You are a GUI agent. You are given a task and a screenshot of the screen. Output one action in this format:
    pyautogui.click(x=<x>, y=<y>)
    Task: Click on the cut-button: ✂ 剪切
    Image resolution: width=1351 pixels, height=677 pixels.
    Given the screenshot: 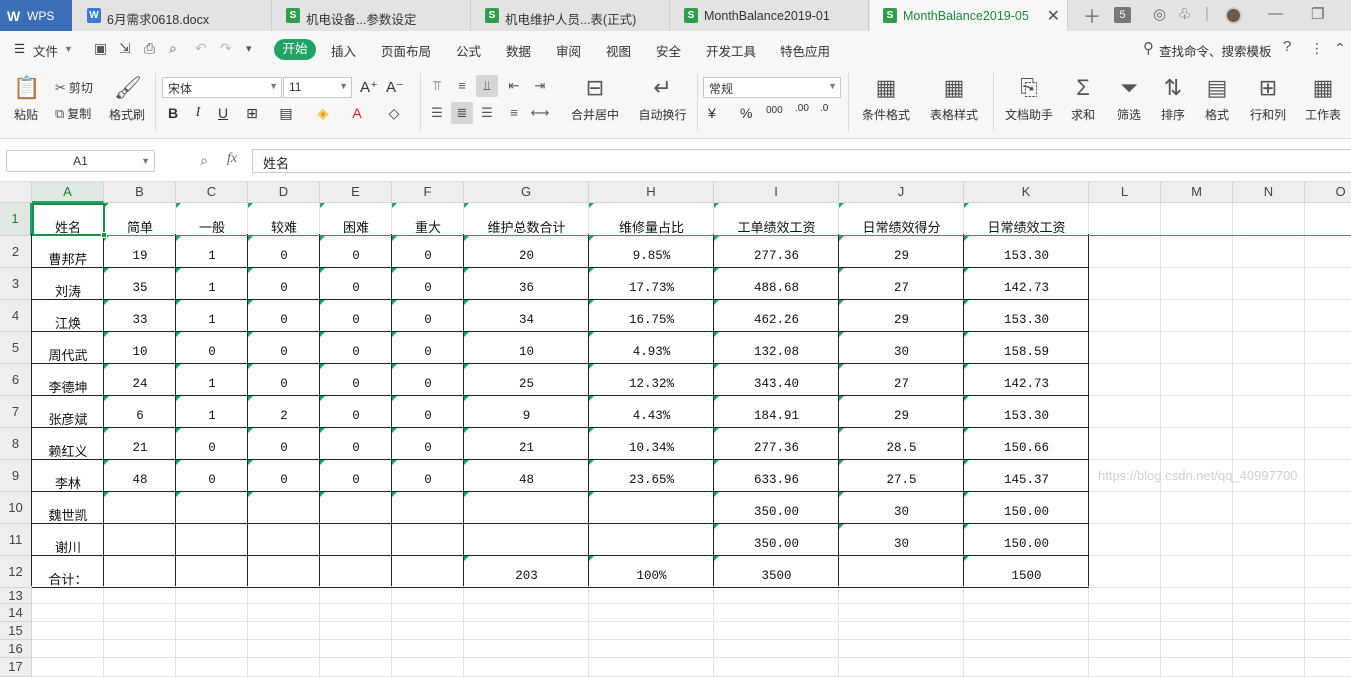 What is the action you would take?
    pyautogui.click(x=74, y=87)
    